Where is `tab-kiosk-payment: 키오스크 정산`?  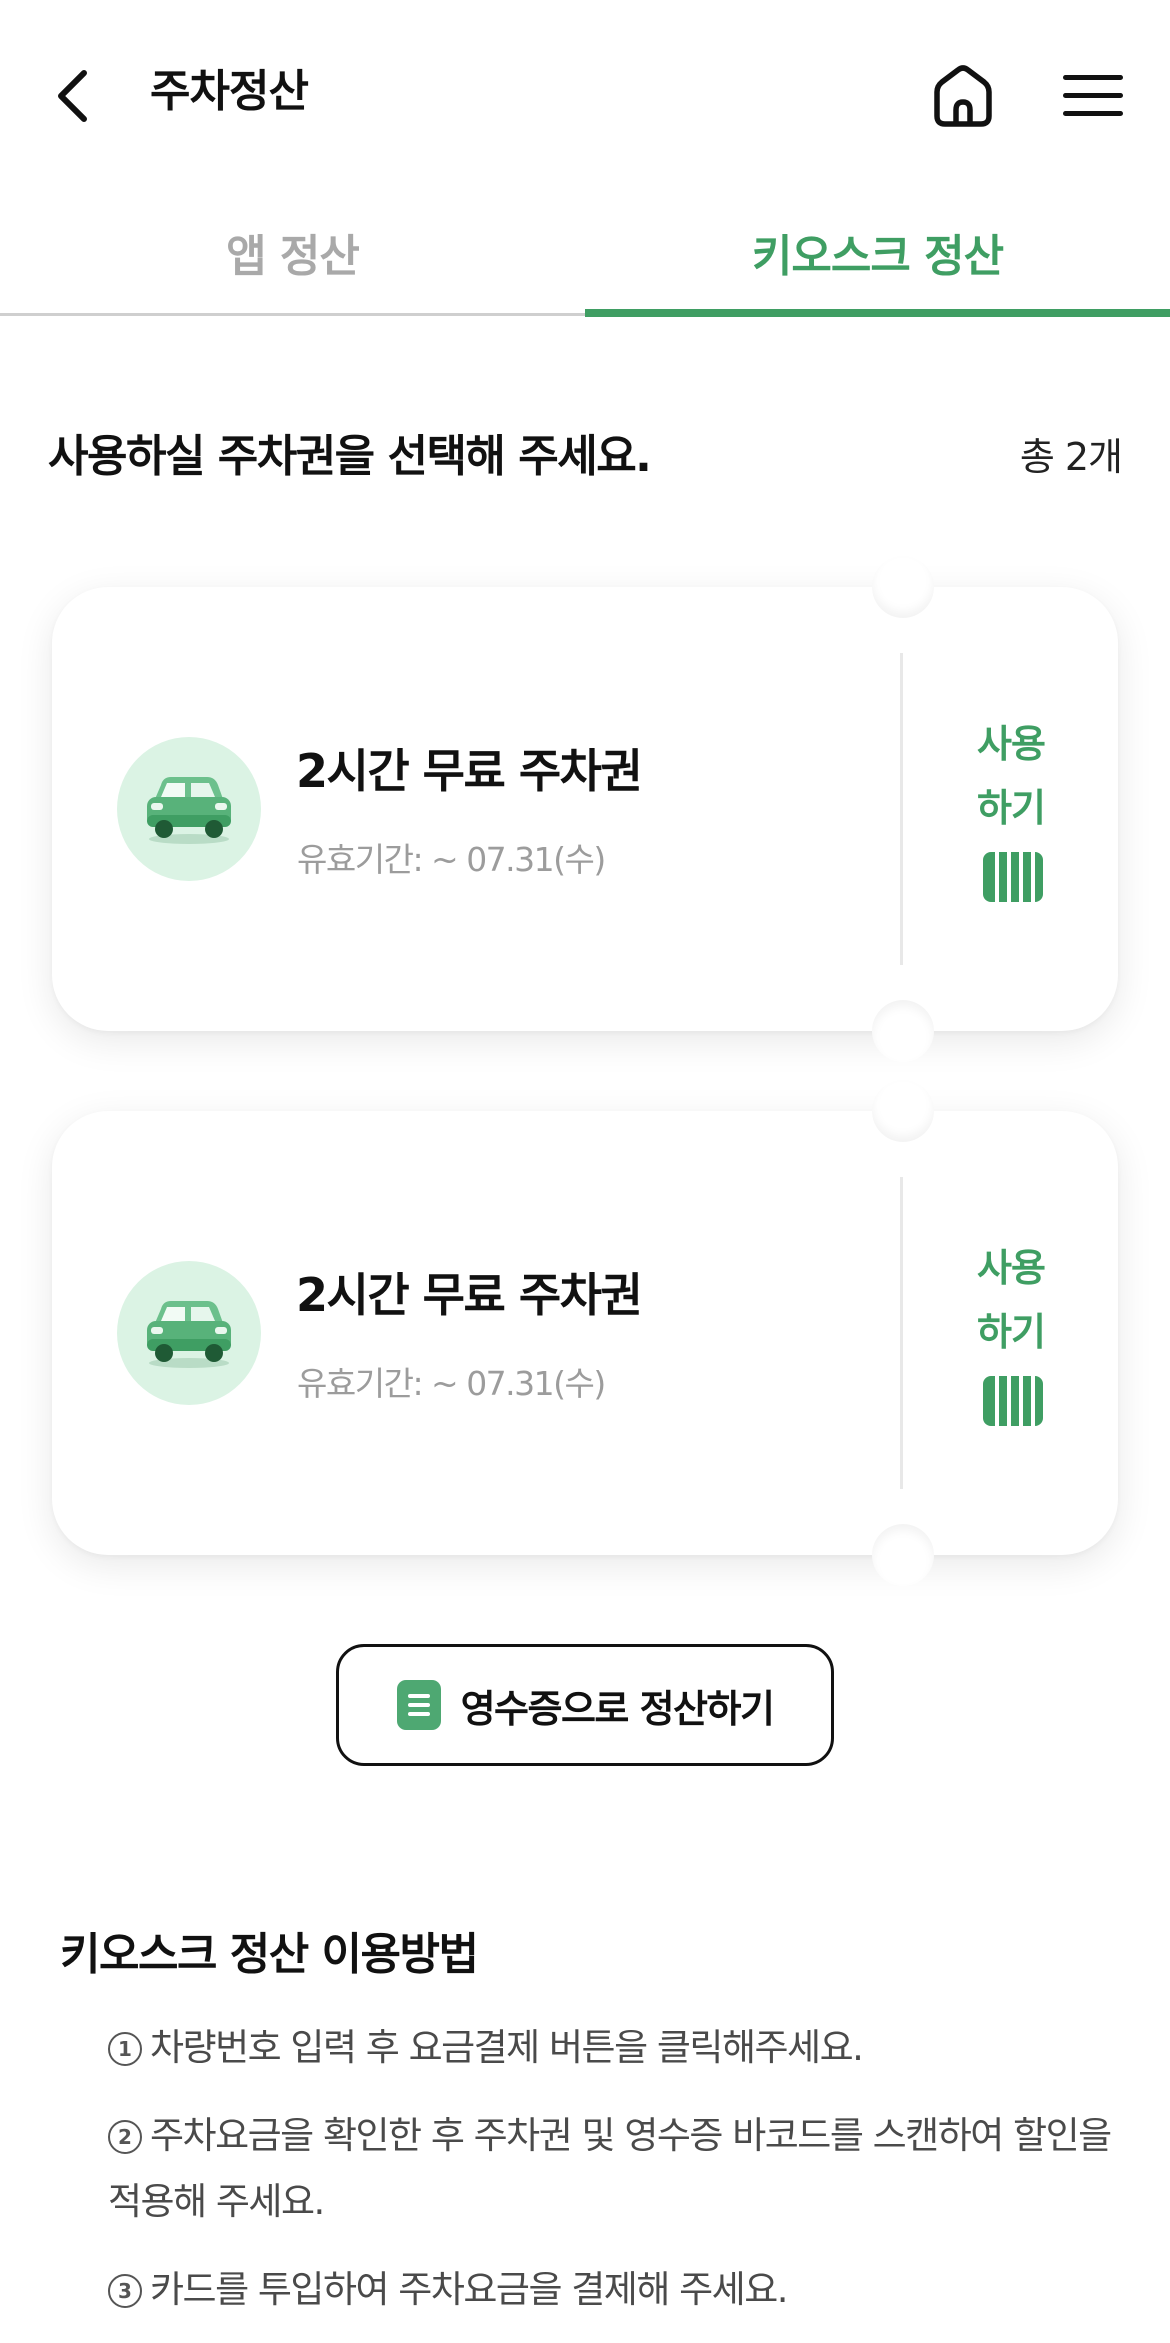 tab-kiosk-payment: 키오스크 정산 is located at coordinates (877, 253).